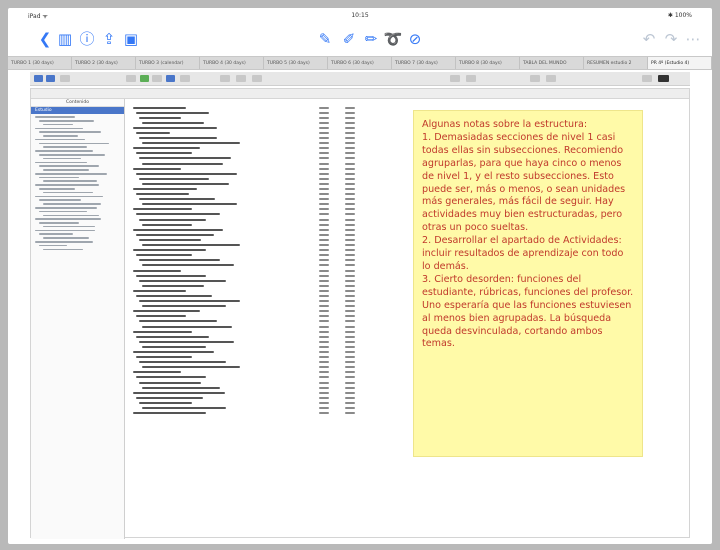  Describe the element at coordinates (424, 63) in the screenshot. I see `tab-7: TURBO 7 (30 days)` at that location.